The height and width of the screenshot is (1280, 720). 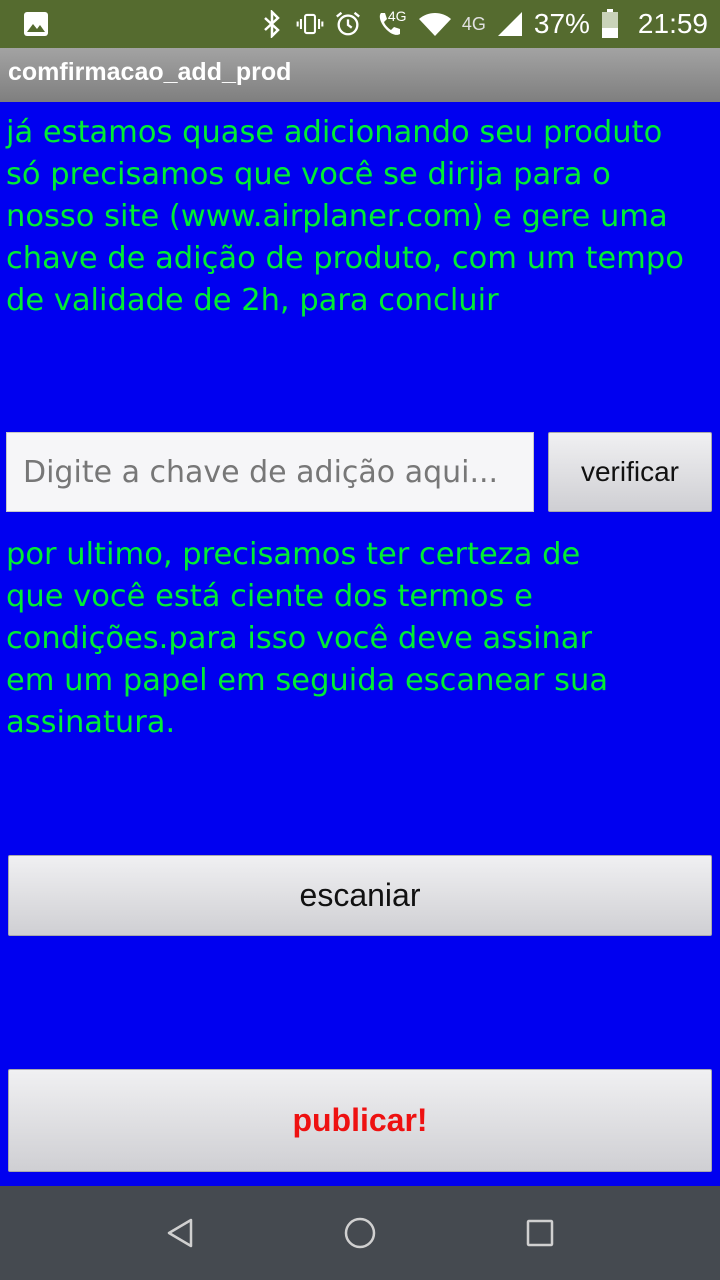 I want to click on key-input, so click(x=270, y=472).